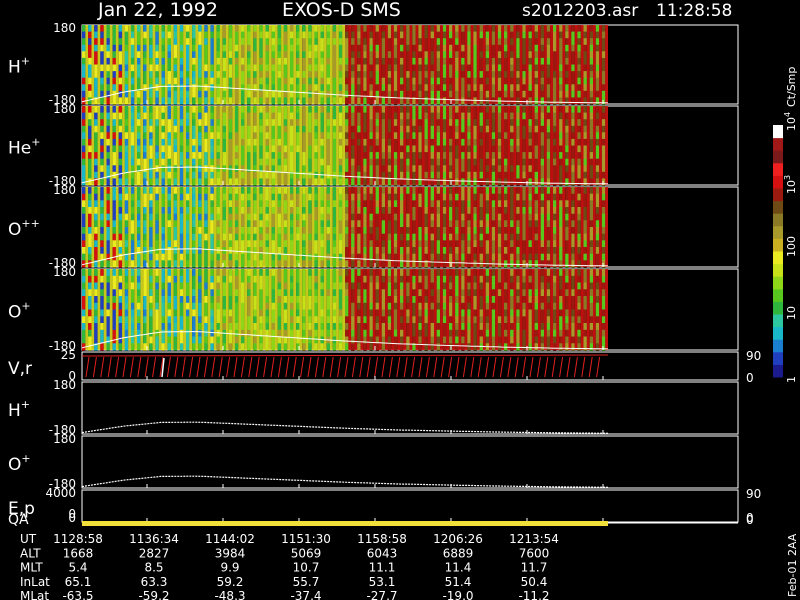 This screenshot has height=600, width=800. What do you see at coordinates (77, 594) in the screenshot?
I see `orbit-value: -63.5` at bounding box center [77, 594].